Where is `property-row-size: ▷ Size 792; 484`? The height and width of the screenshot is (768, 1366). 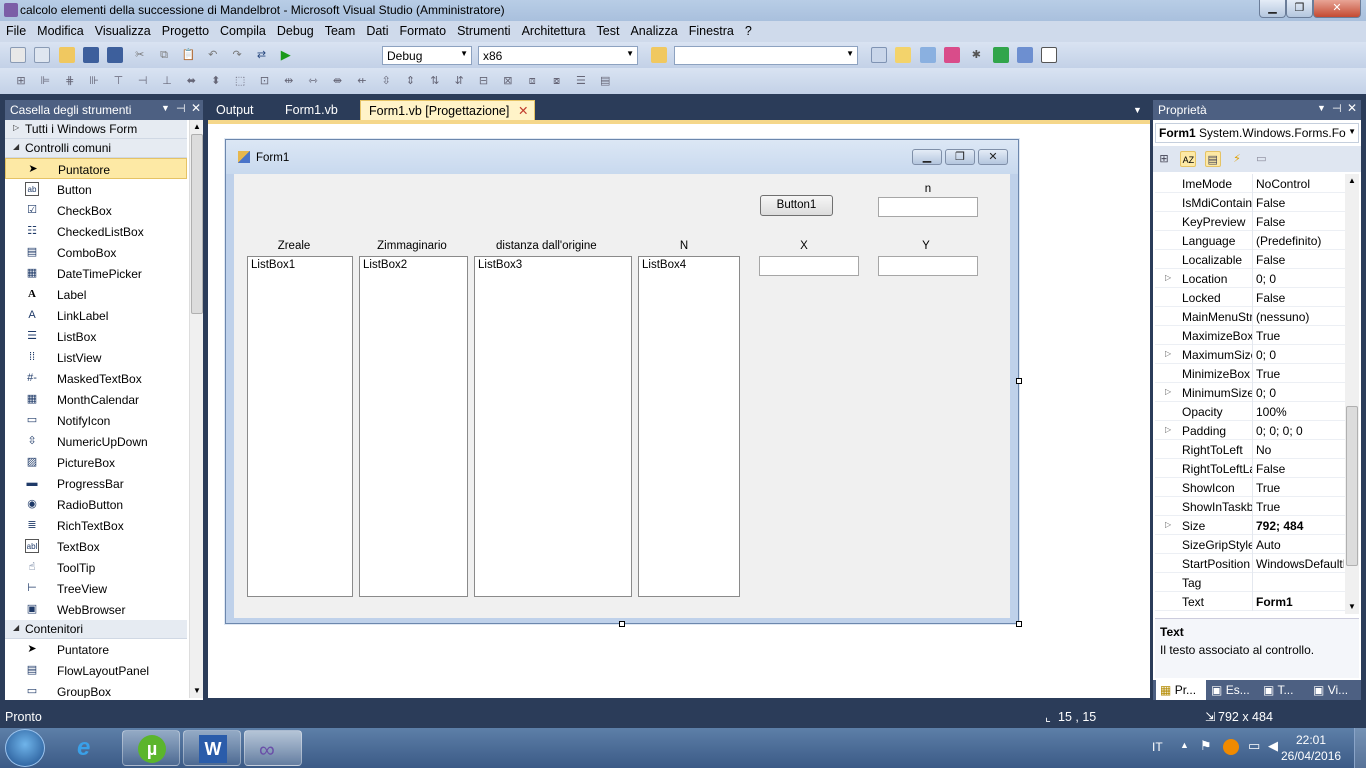
property-row-size: ▷ Size 792; 484 is located at coordinates (1250, 525).